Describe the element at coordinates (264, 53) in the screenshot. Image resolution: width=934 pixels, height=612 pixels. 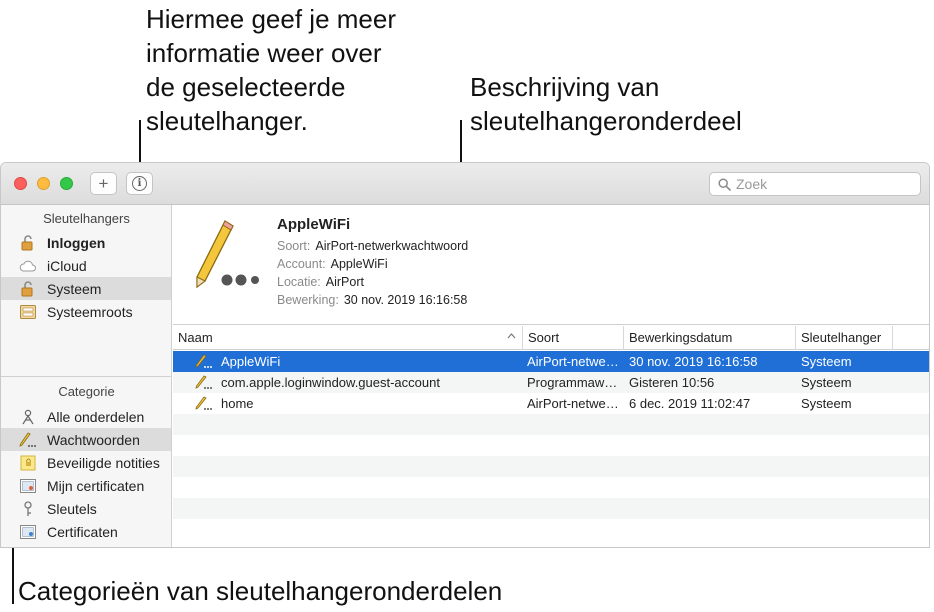
I see `callout-info-line-2: informatie weer over` at that location.